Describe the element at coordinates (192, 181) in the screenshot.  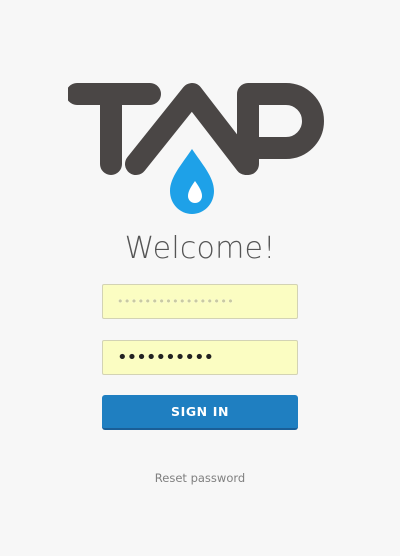
I see `water-drop-icon` at that location.